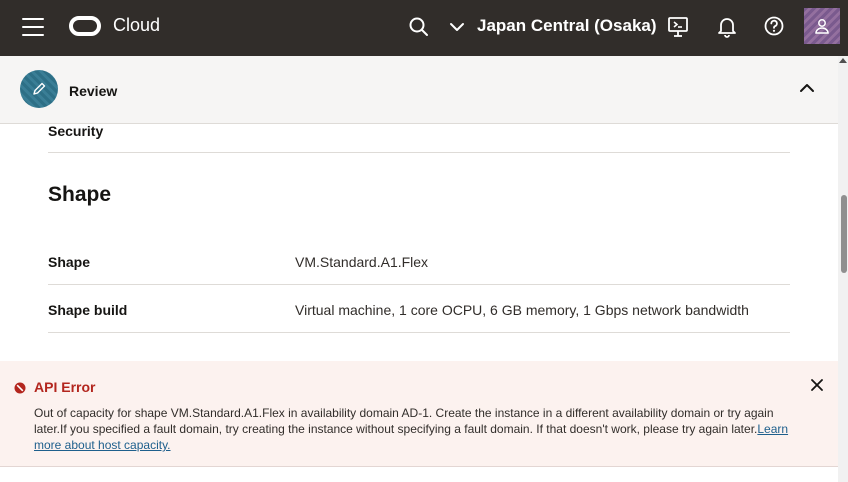 The width and height of the screenshot is (848, 482). What do you see at coordinates (88, 310) in the screenshot?
I see `shape-build-label: Shape build` at bounding box center [88, 310].